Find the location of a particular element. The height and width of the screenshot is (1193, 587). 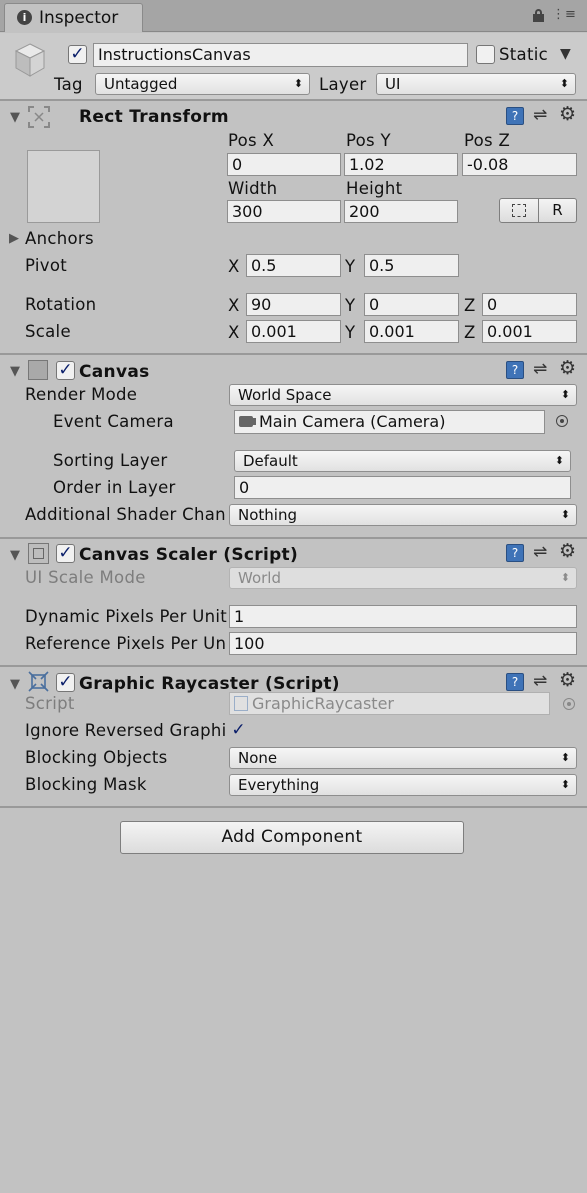

ui-scale-mode-dropdown: World ⬍ is located at coordinates (403, 578).